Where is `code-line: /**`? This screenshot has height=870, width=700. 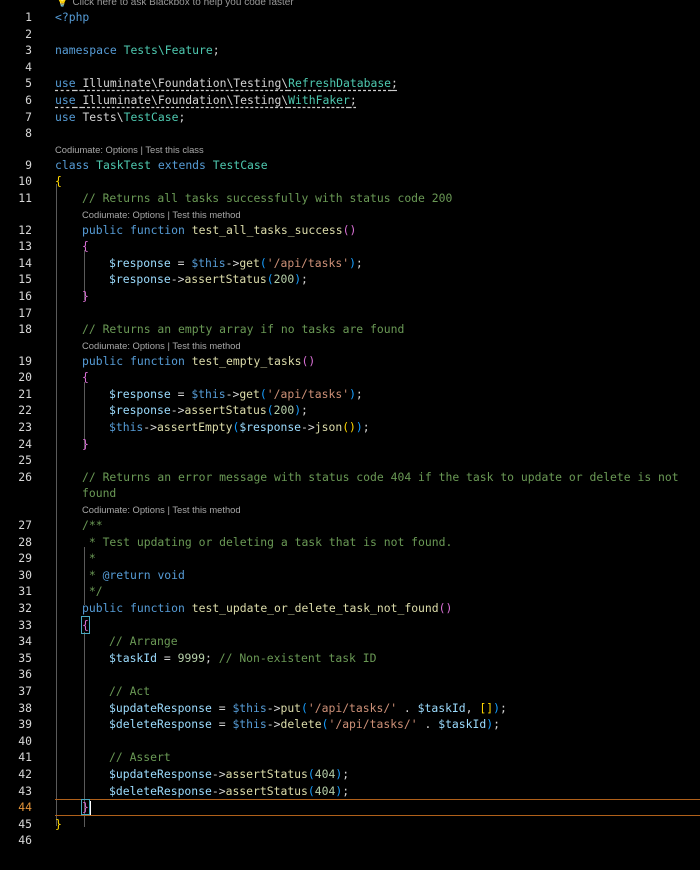
code-line: /** is located at coordinates (92, 525).